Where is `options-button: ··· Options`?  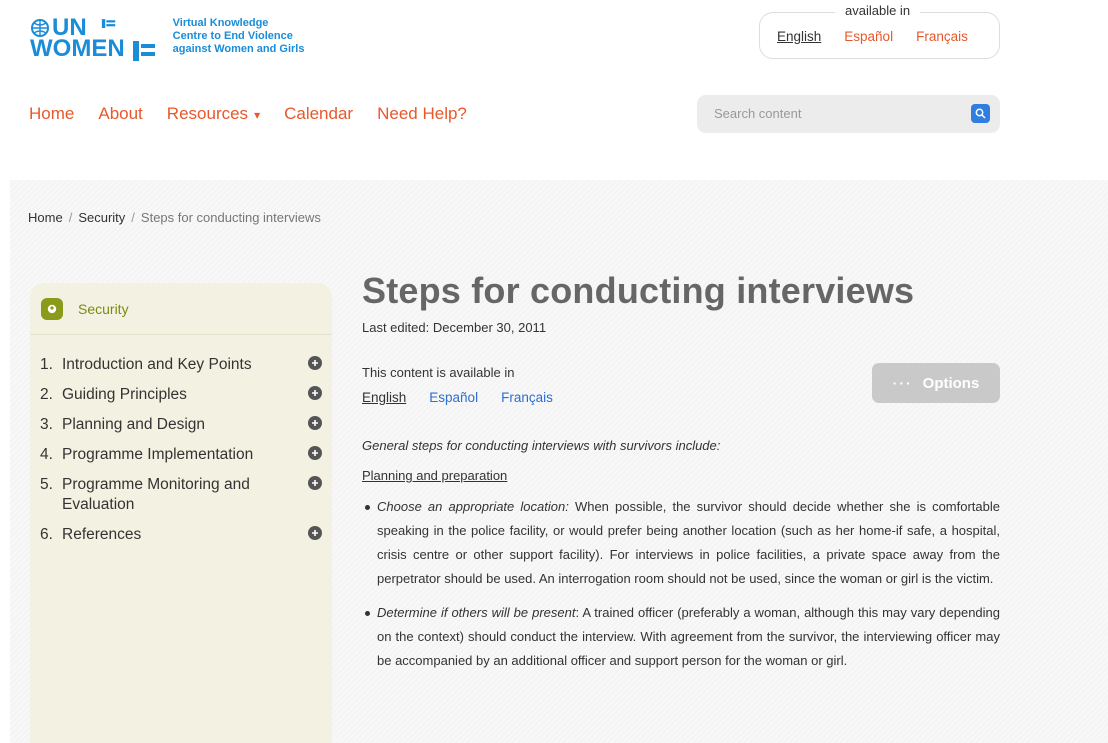 options-button: ··· Options is located at coordinates (936, 383).